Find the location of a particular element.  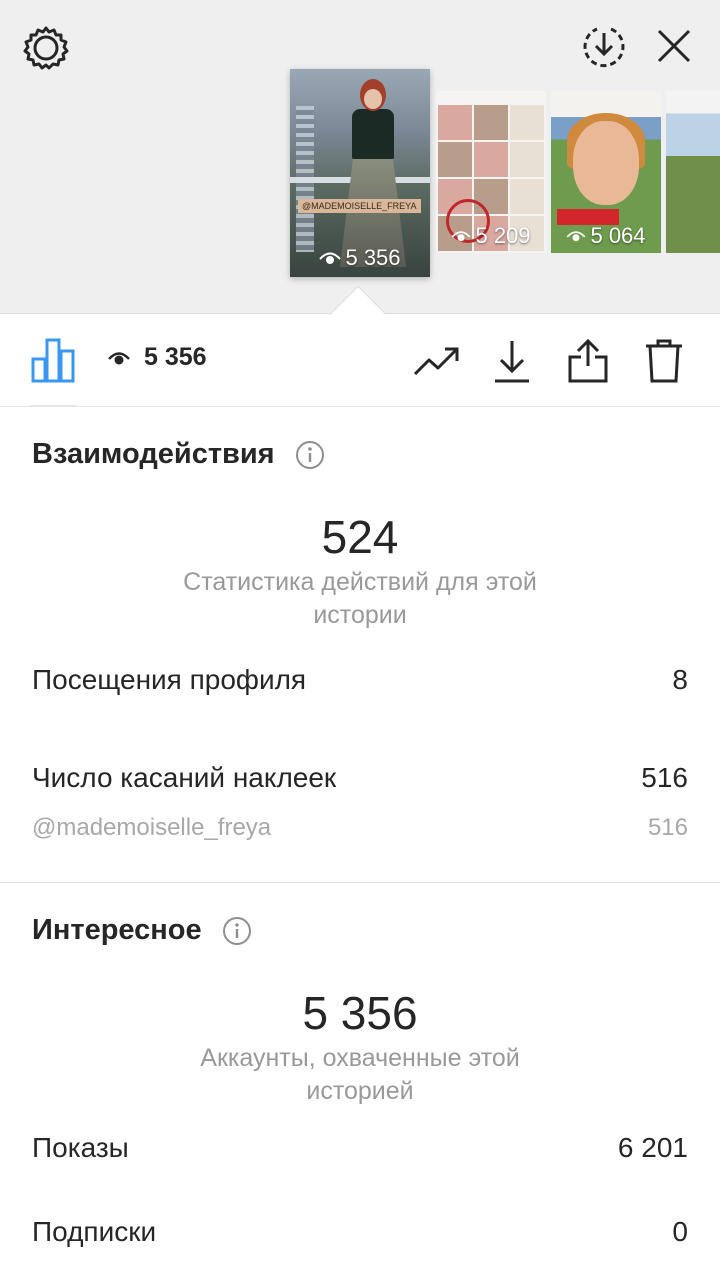

trash-icon is located at coordinates (664, 361).